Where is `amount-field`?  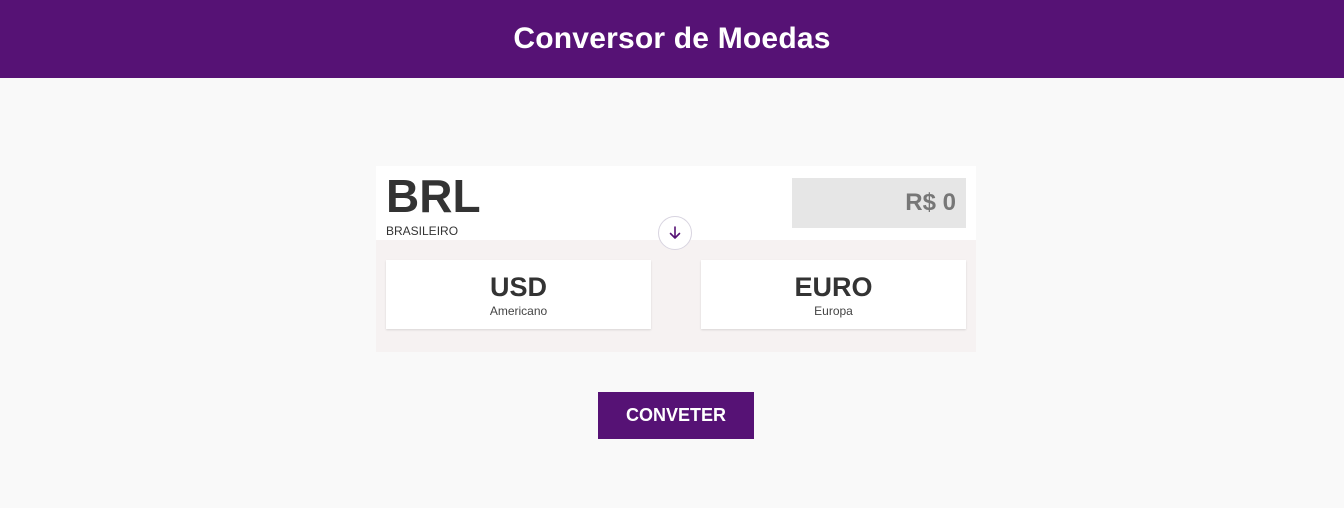 amount-field is located at coordinates (879, 203).